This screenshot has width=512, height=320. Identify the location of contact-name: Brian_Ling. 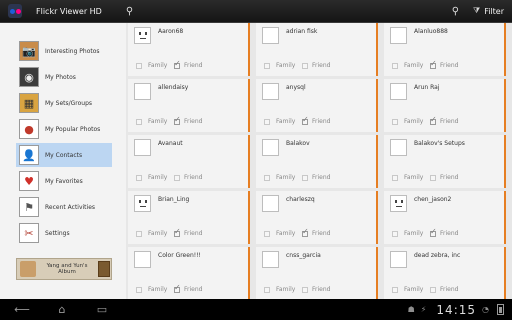
(174, 199).